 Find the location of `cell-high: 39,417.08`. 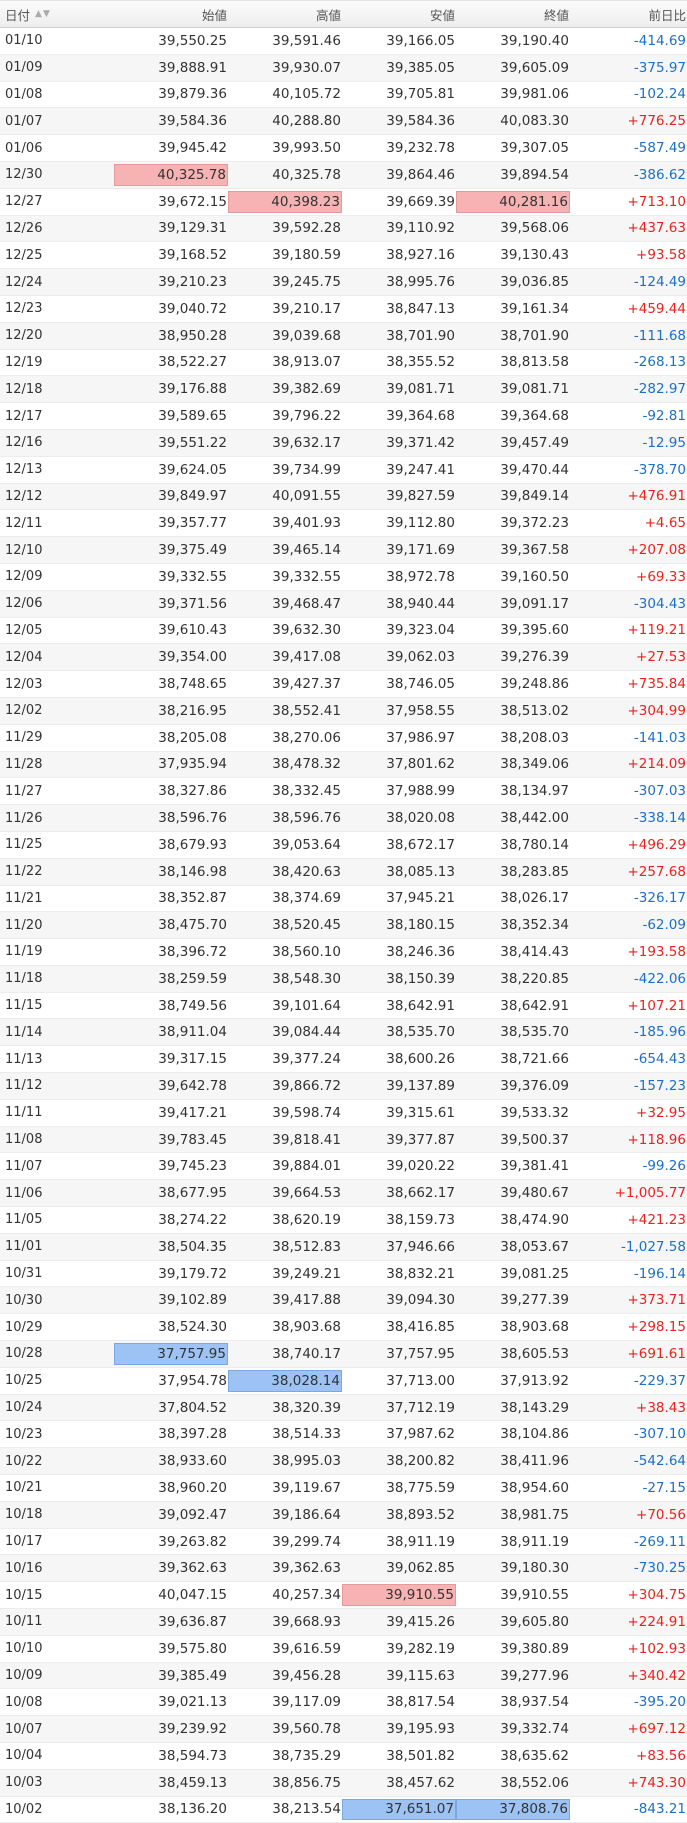

cell-high: 39,417.08 is located at coordinates (306, 657).